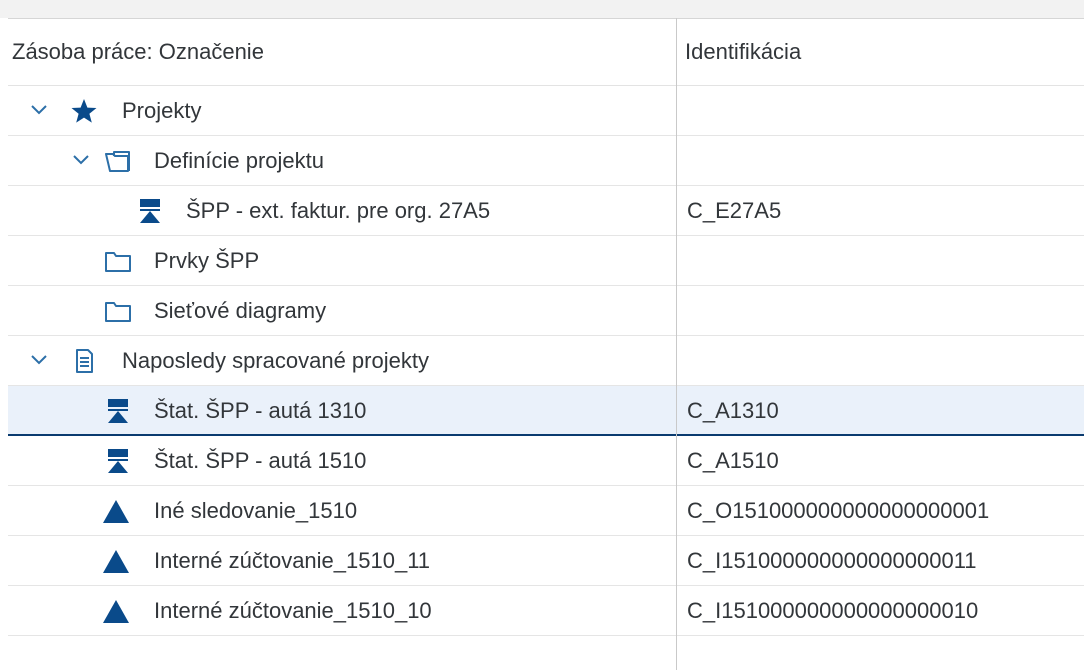 This screenshot has width=1084, height=670. What do you see at coordinates (292, 560) in the screenshot?
I see `tree-row-label: Interné zúčtovanie_1510_11` at bounding box center [292, 560].